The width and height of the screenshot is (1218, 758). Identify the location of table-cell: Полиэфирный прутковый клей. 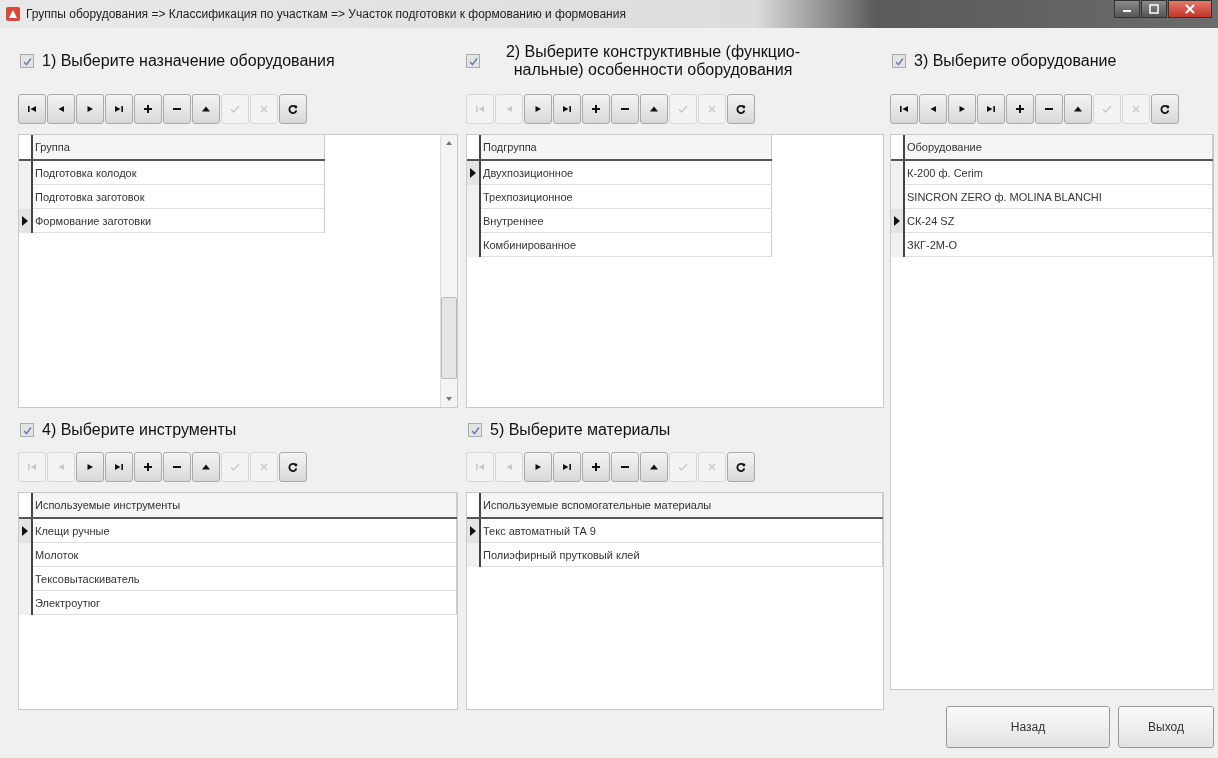
(682, 555).